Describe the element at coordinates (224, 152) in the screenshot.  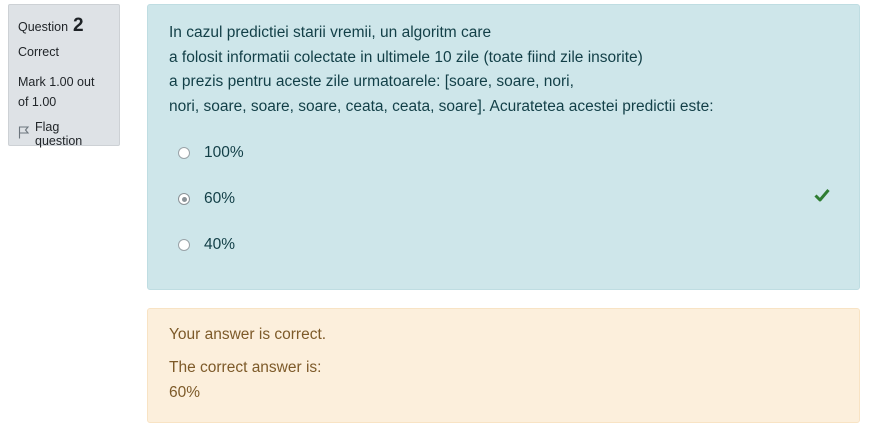
I see `answer-label-100: 100%` at that location.